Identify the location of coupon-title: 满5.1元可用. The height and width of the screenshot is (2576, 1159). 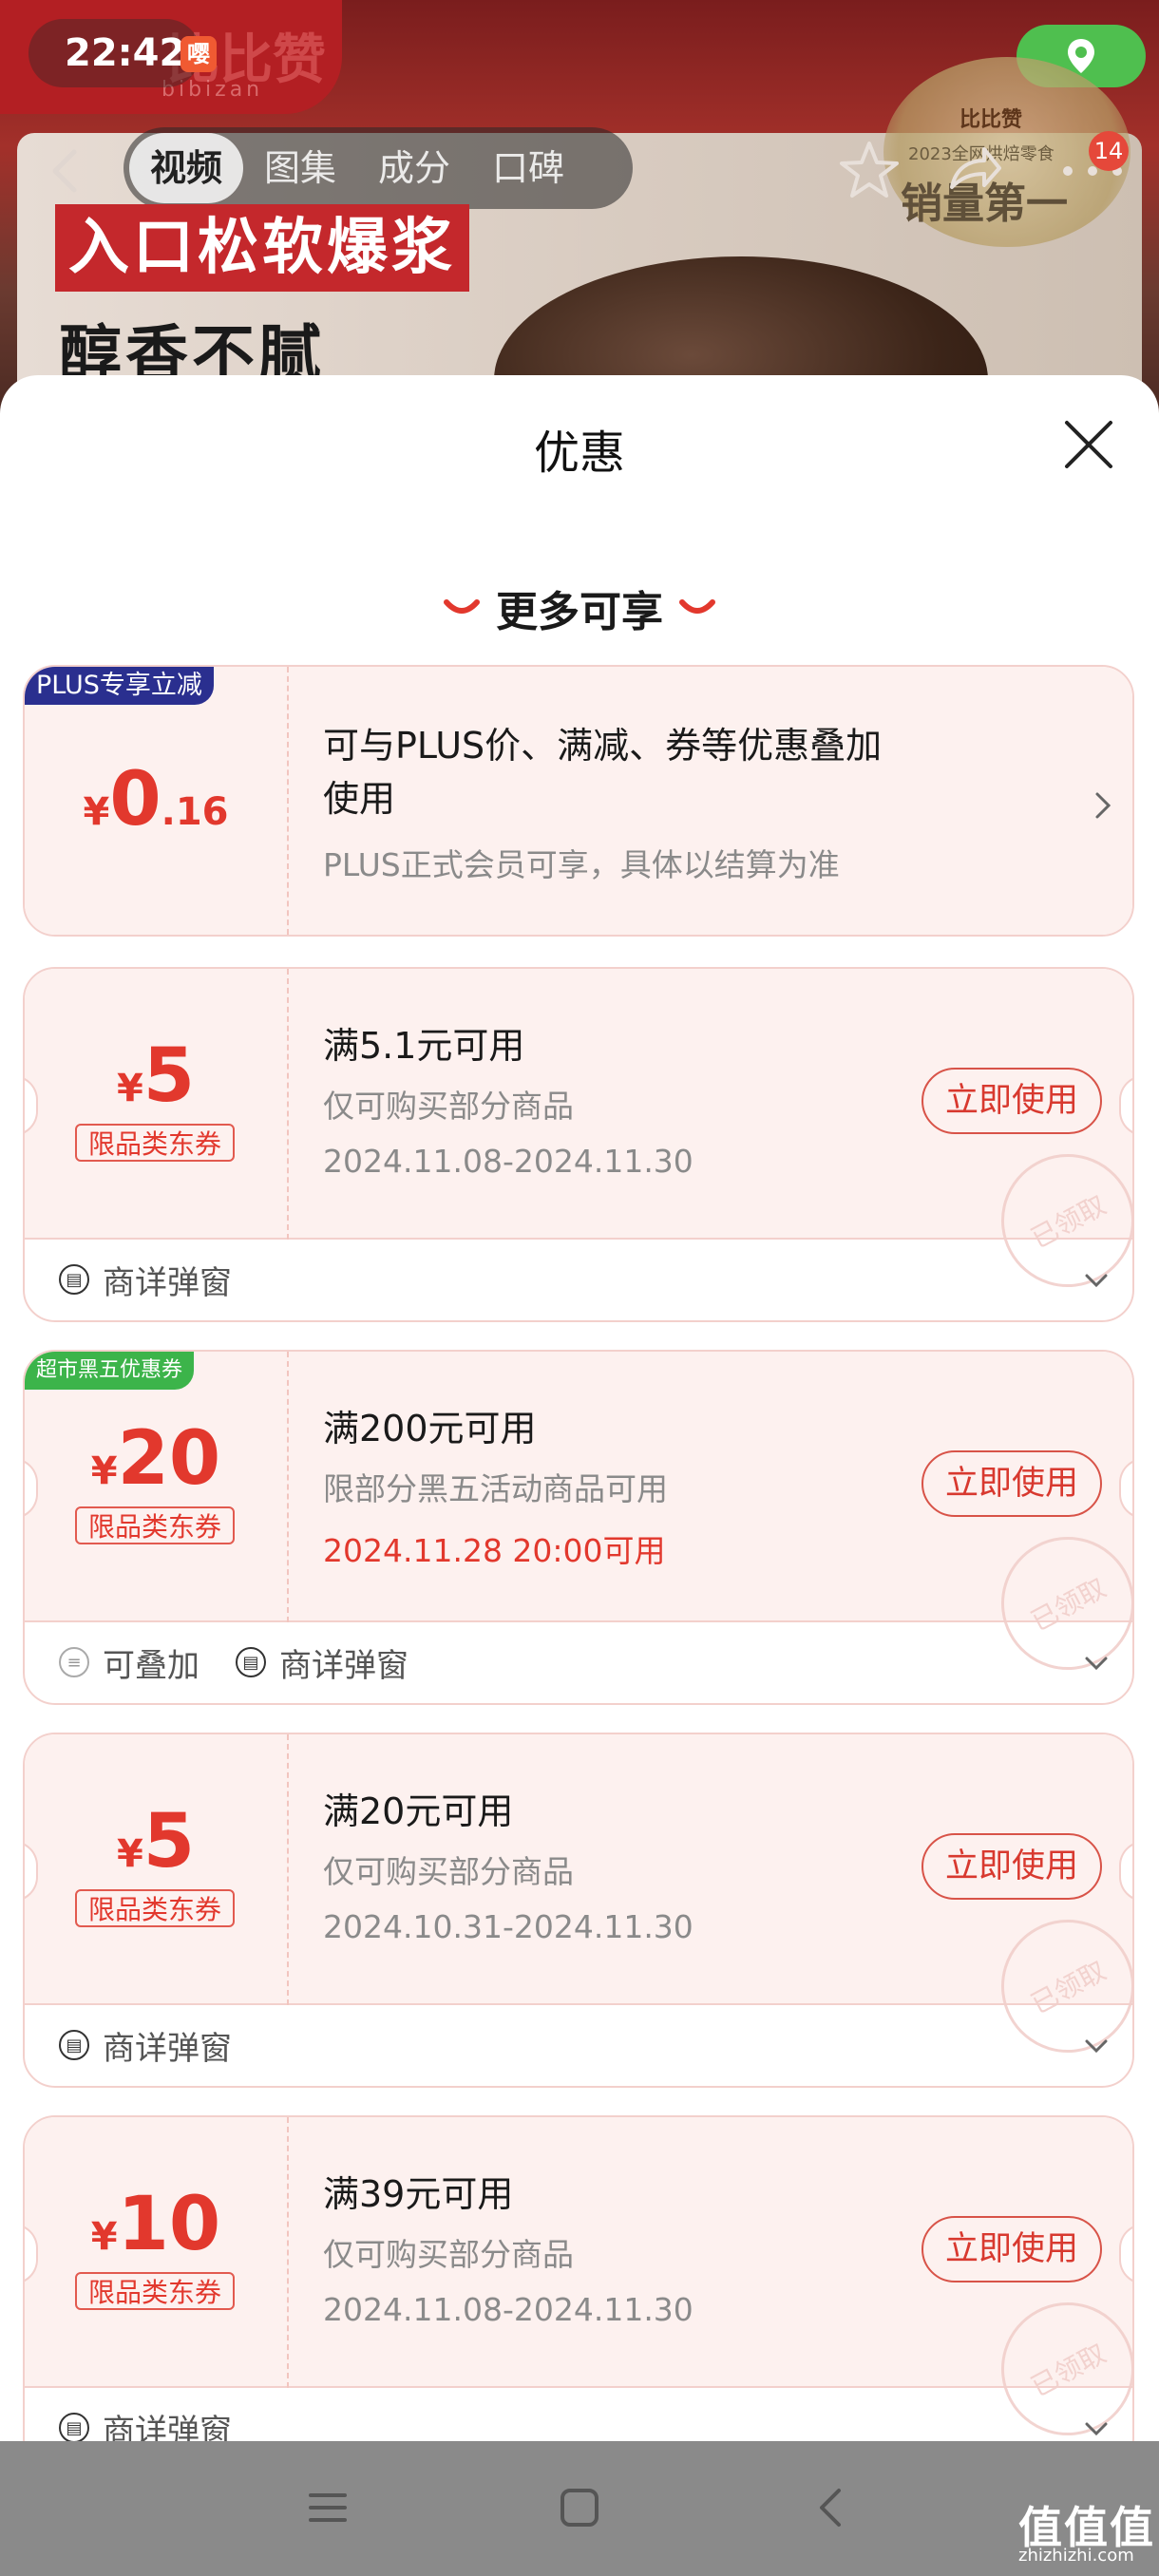
(424, 1046).